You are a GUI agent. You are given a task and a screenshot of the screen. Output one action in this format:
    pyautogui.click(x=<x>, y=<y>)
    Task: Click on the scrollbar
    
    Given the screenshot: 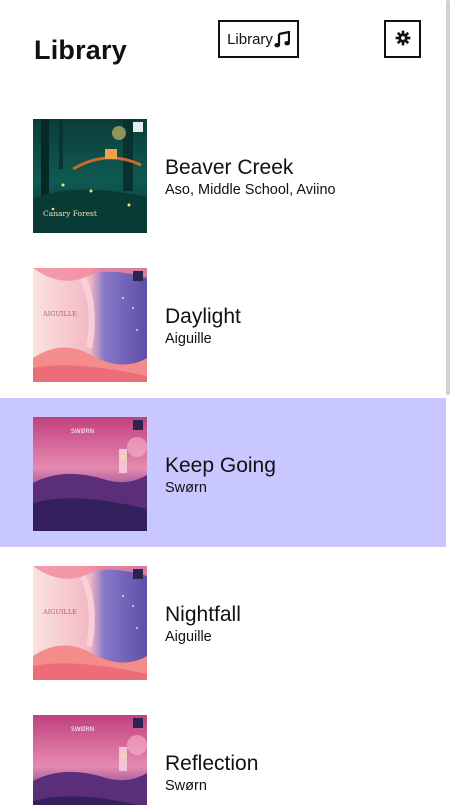 What is the action you would take?
    pyautogui.click(x=448, y=197)
    